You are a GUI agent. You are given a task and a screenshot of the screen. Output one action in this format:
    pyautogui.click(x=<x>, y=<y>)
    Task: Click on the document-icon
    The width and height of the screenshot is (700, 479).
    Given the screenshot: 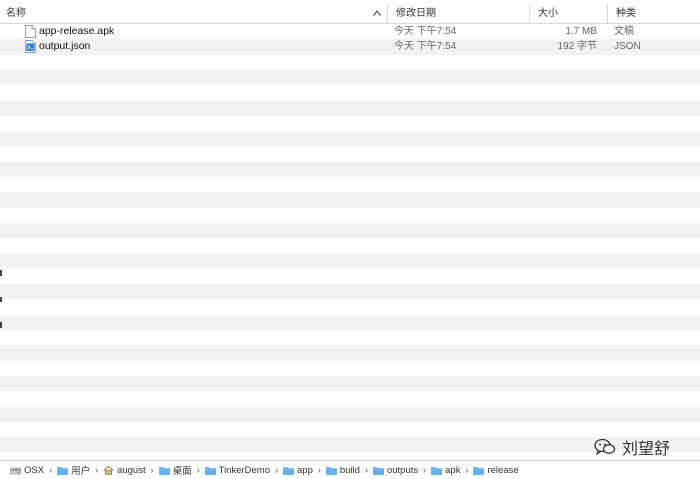 What is the action you would take?
    pyautogui.click(x=30, y=31)
    